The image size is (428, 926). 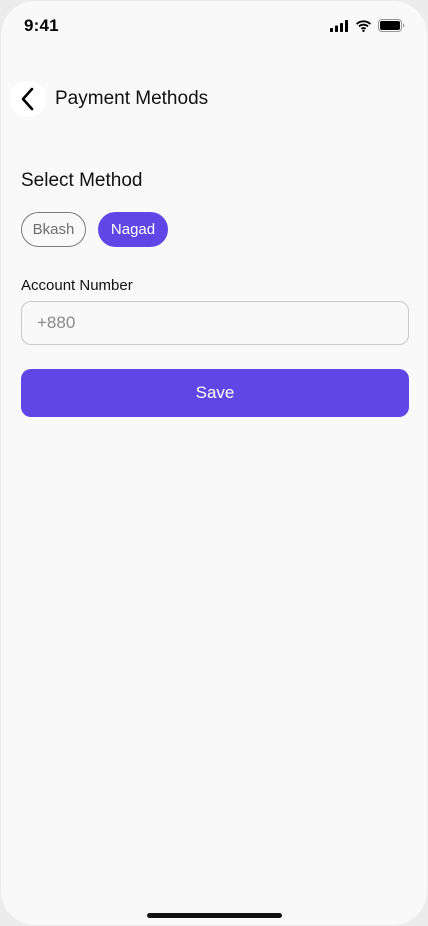 I want to click on method-option-nagad: Nagad, so click(x=133, y=229).